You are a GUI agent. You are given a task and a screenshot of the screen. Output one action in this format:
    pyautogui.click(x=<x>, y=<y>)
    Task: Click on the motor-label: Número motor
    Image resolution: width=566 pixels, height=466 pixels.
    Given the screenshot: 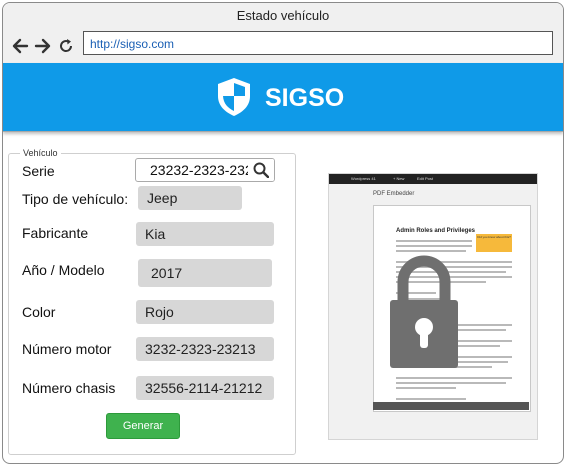 What is the action you would take?
    pyautogui.click(x=67, y=349)
    